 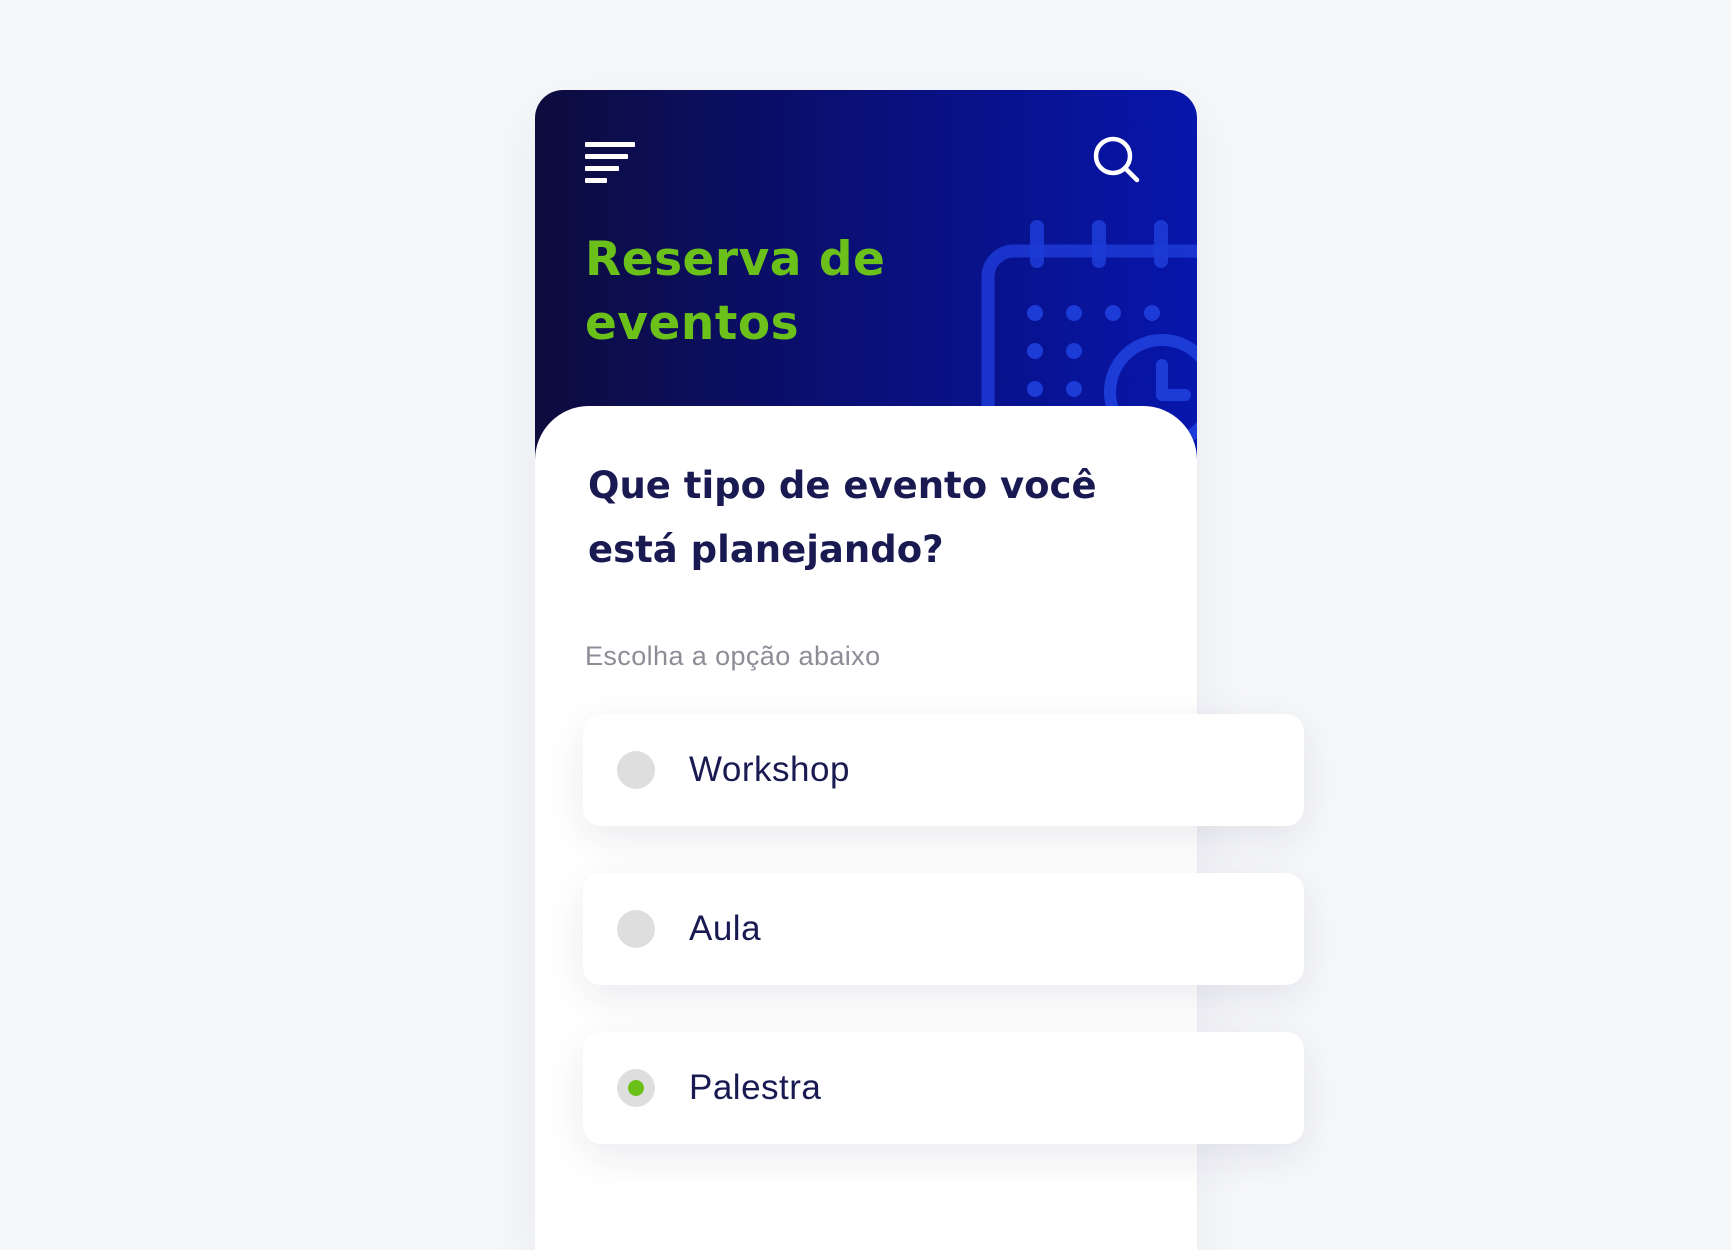 I want to click on radio-button-selected, so click(x=636, y=1088).